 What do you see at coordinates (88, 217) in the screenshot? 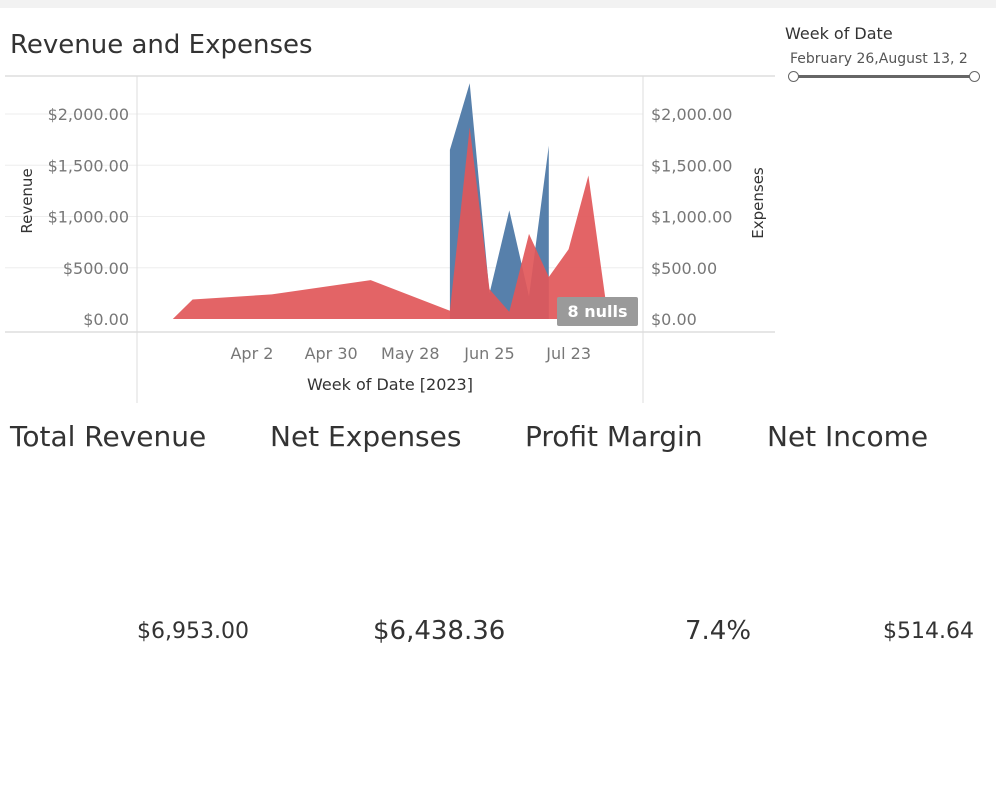
I see `y-tick-label-left: $1,000.00` at bounding box center [88, 217].